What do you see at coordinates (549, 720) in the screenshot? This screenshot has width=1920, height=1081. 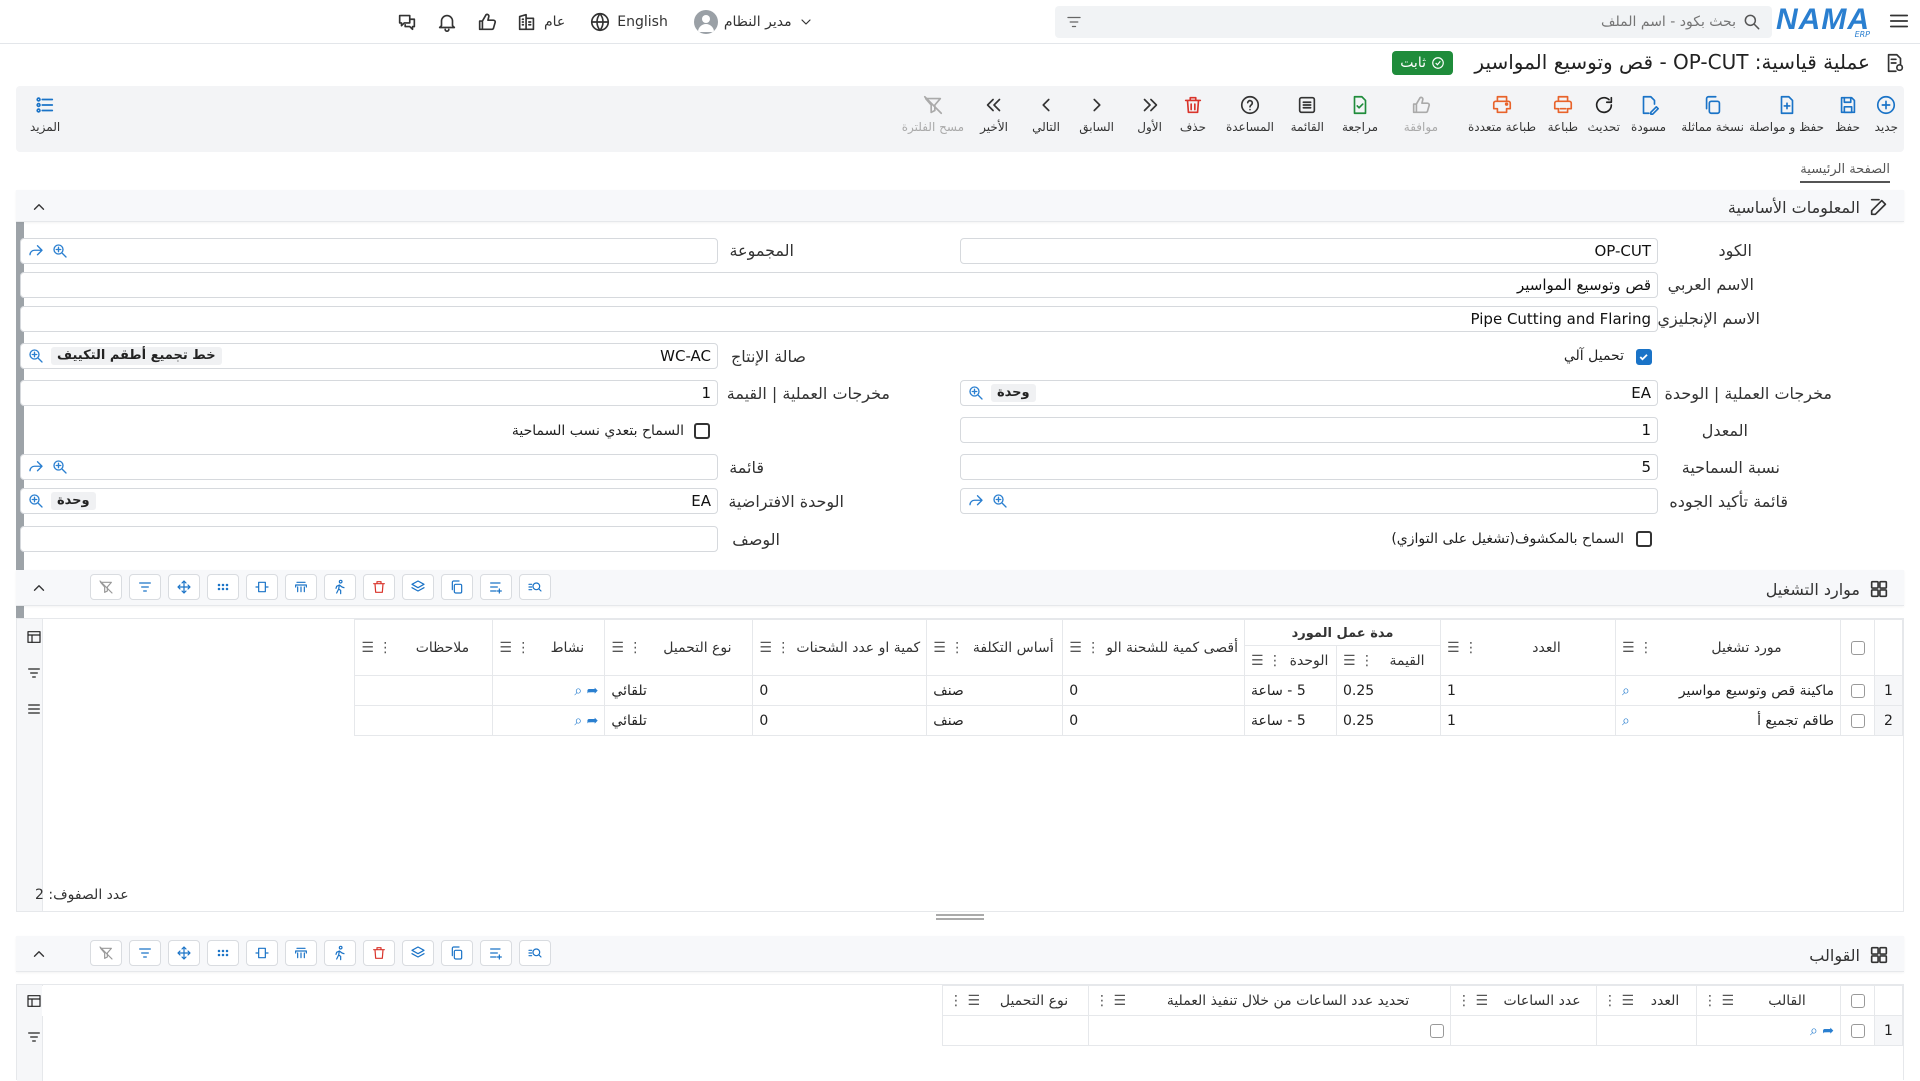 I see `cell-activity: ➦ ⌕` at bounding box center [549, 720].